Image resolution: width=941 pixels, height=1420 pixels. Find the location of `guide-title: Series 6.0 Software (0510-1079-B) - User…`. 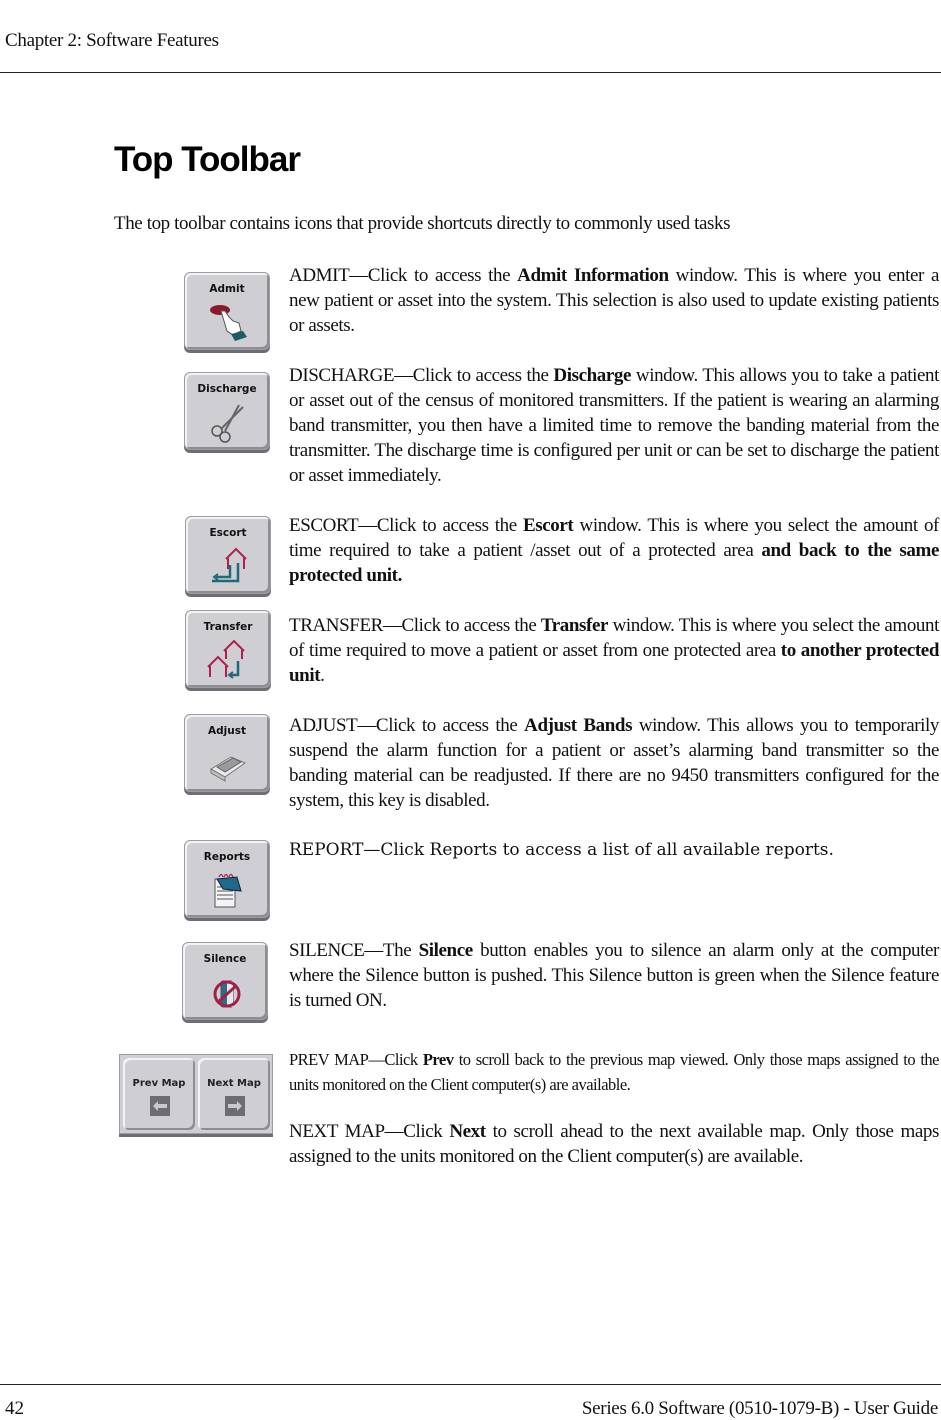

guide-title: Series 6.0 Software (0510-1079-B) - User… is located at coordinates (759, 1408).